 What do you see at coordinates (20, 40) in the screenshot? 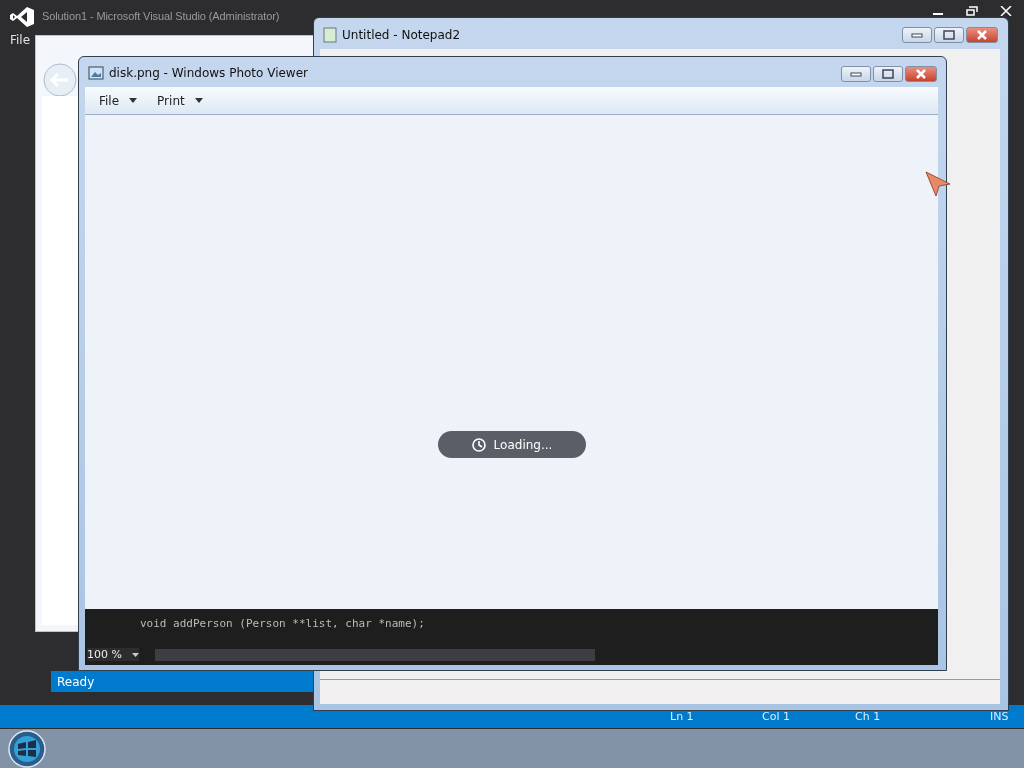
I see `menu-item: File` at bounding box center [20, 40].